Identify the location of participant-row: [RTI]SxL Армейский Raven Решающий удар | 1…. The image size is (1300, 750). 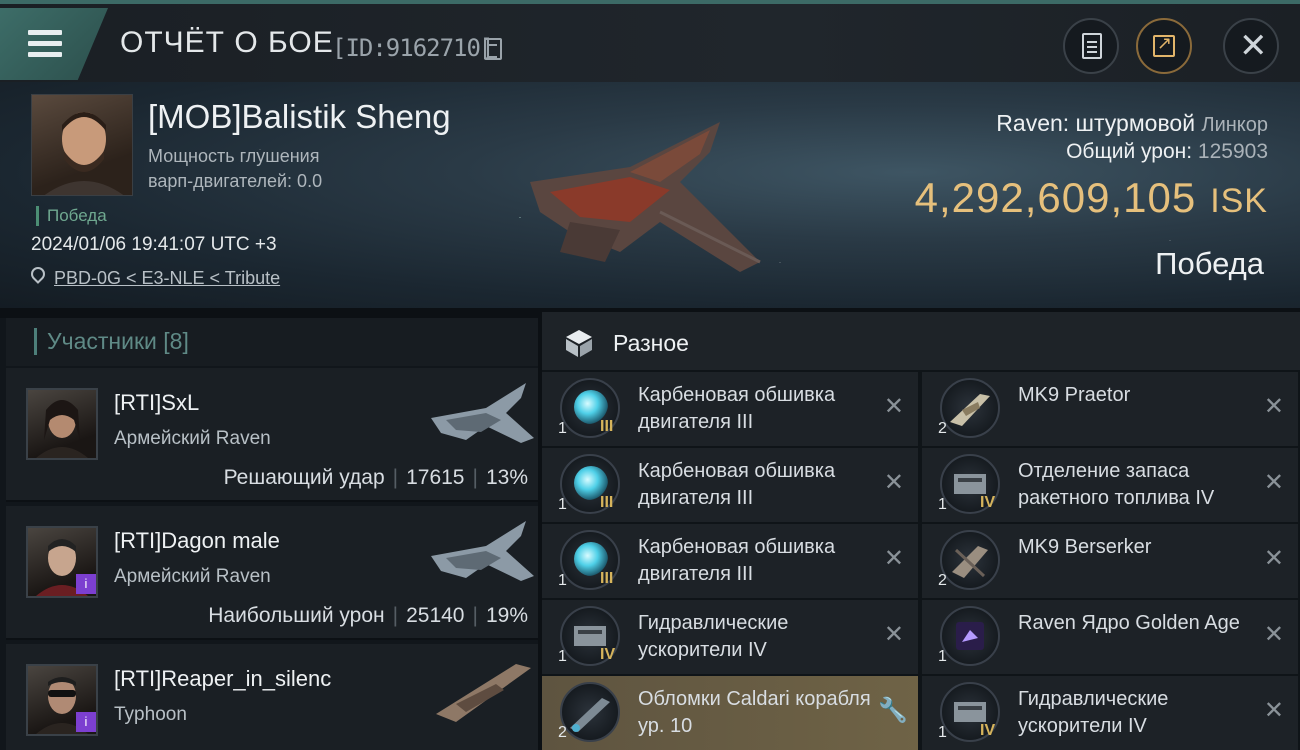
(272, 435).